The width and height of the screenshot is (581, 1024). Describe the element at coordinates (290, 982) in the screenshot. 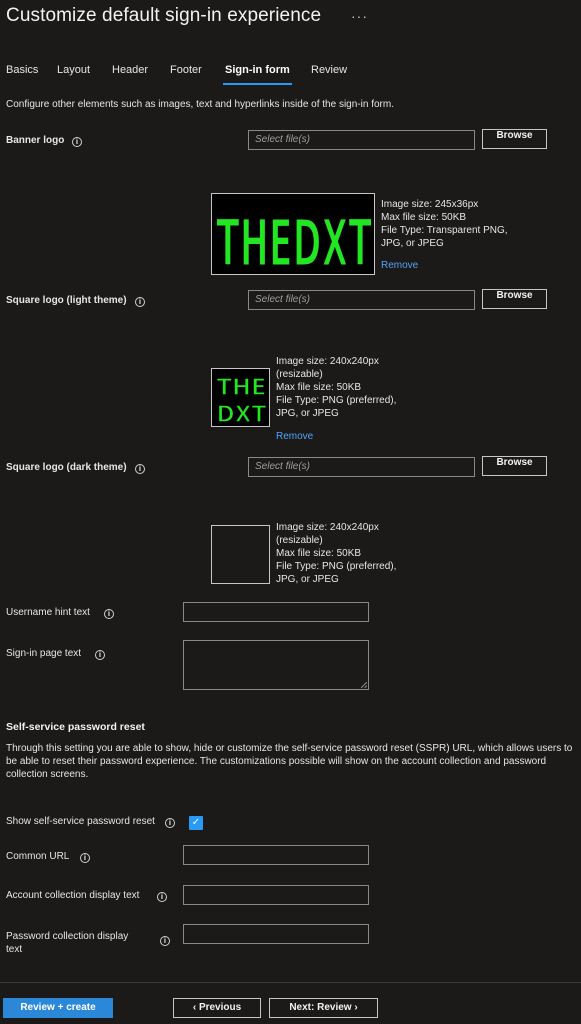

I see `footer-divider` at that location.